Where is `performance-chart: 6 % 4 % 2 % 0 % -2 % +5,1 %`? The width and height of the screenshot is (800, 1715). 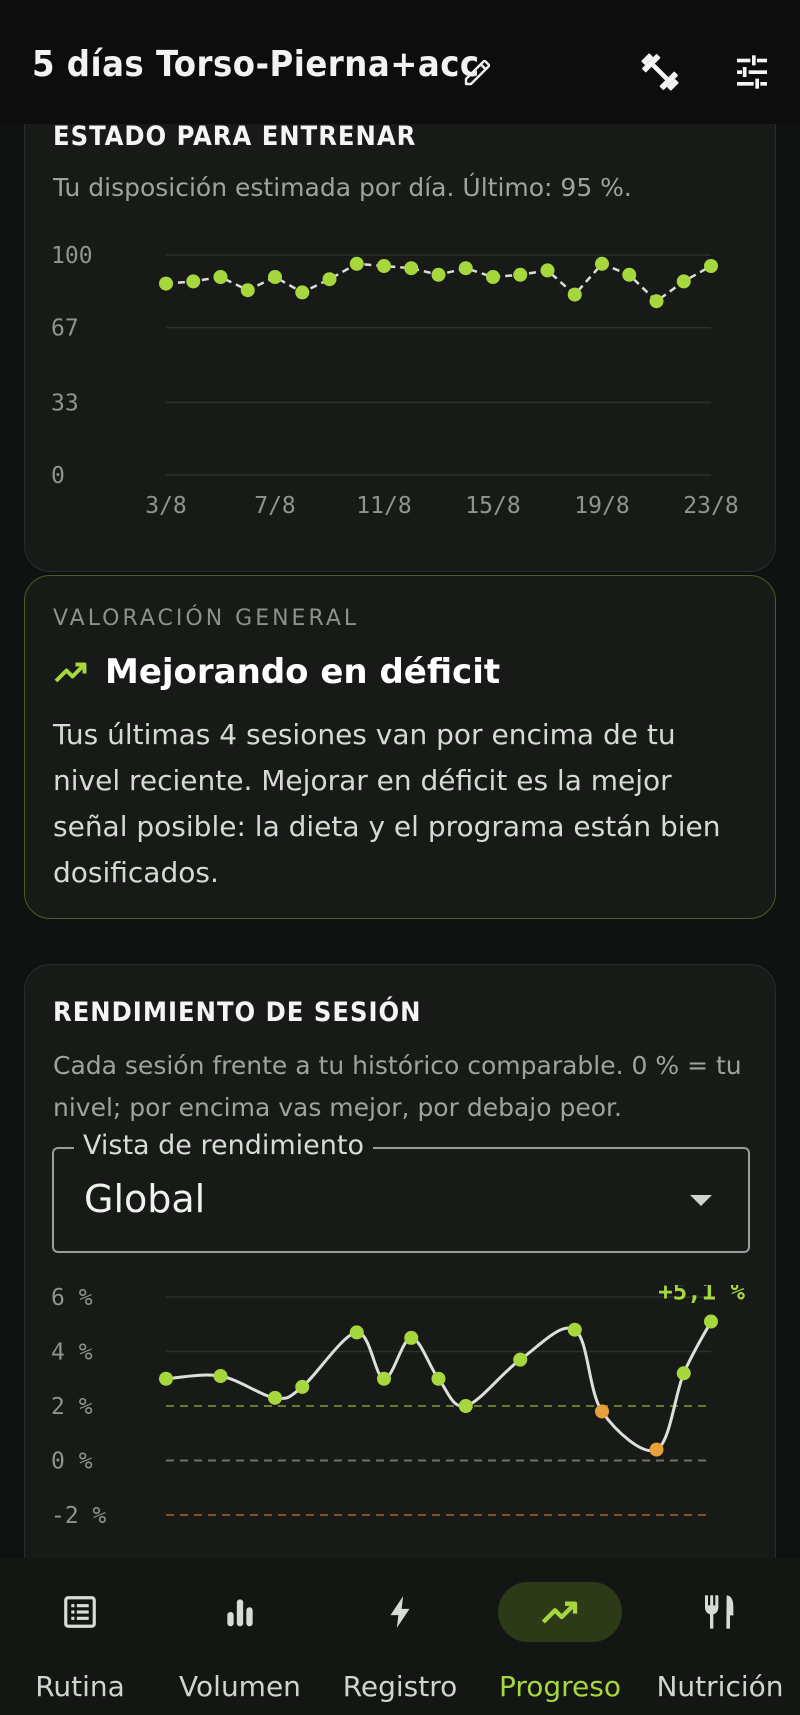
performance-chart: 6 % 4 % 2 % 0 % -2 % +5,1 % is located at coordinates (398, 1407).